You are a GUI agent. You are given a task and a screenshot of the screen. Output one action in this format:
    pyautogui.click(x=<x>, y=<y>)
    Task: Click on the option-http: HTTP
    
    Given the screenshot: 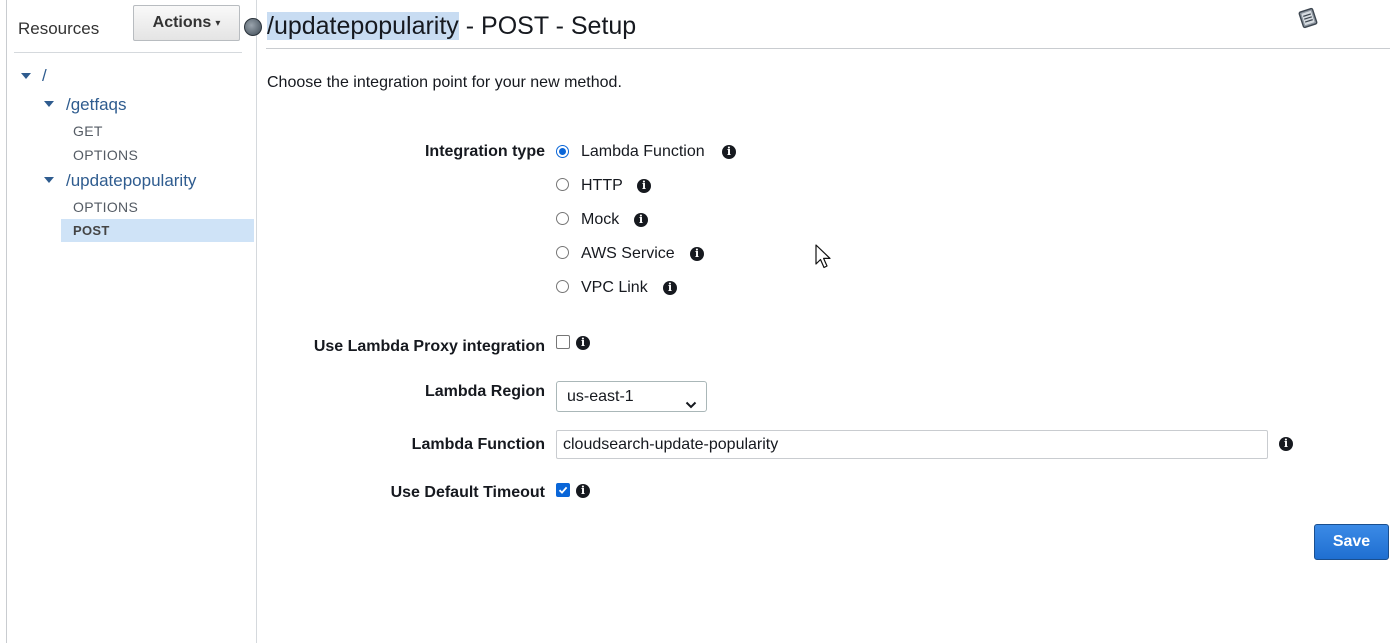 What is the action you would take?
    pyautogui.click(x=602, y=186)
    